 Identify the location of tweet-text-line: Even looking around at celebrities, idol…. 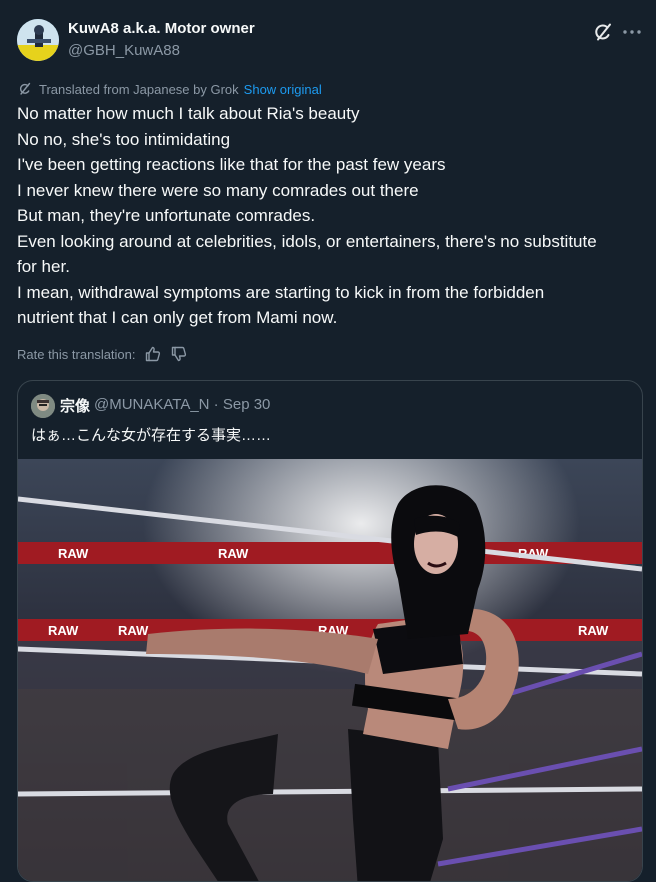
(307, 241).